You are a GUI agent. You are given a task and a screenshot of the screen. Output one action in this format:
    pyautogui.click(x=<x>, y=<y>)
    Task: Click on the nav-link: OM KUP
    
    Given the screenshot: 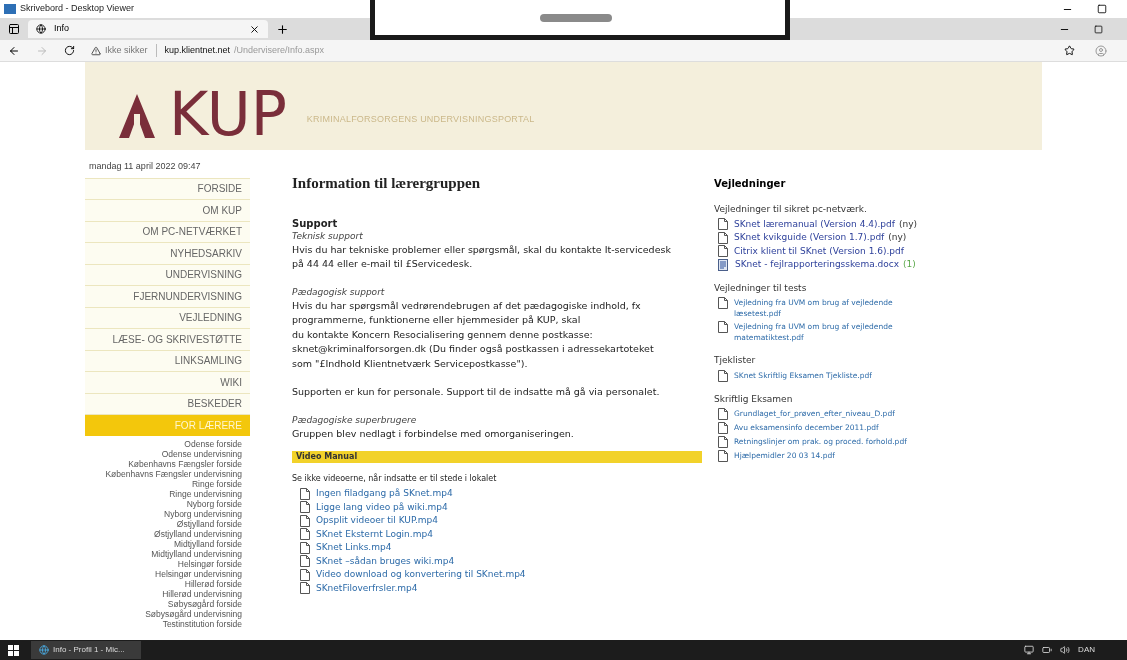 What is the action you would take?
    pyautogui.click(x=167, y=210)
    